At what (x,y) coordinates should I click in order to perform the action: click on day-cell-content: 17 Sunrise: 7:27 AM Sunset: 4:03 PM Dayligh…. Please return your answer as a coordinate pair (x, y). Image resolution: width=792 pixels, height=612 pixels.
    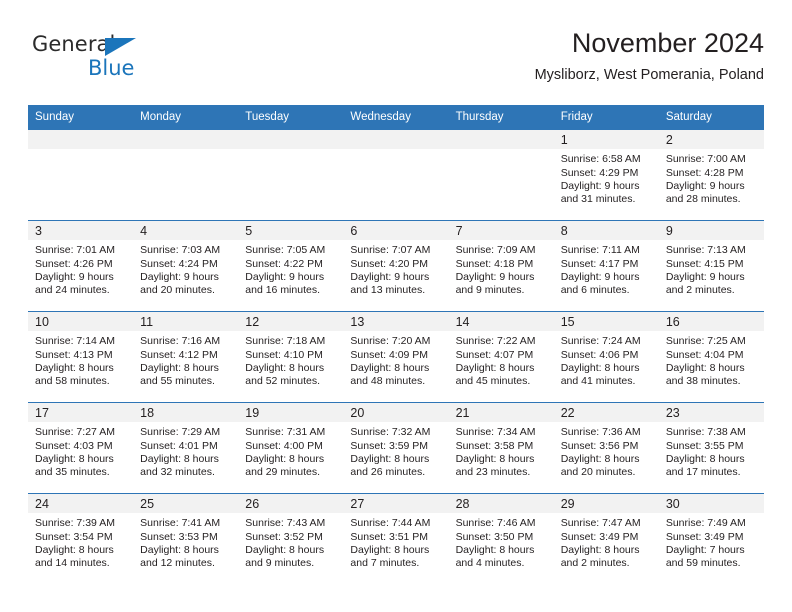
    Looking at the image, I should click on (81, 448).